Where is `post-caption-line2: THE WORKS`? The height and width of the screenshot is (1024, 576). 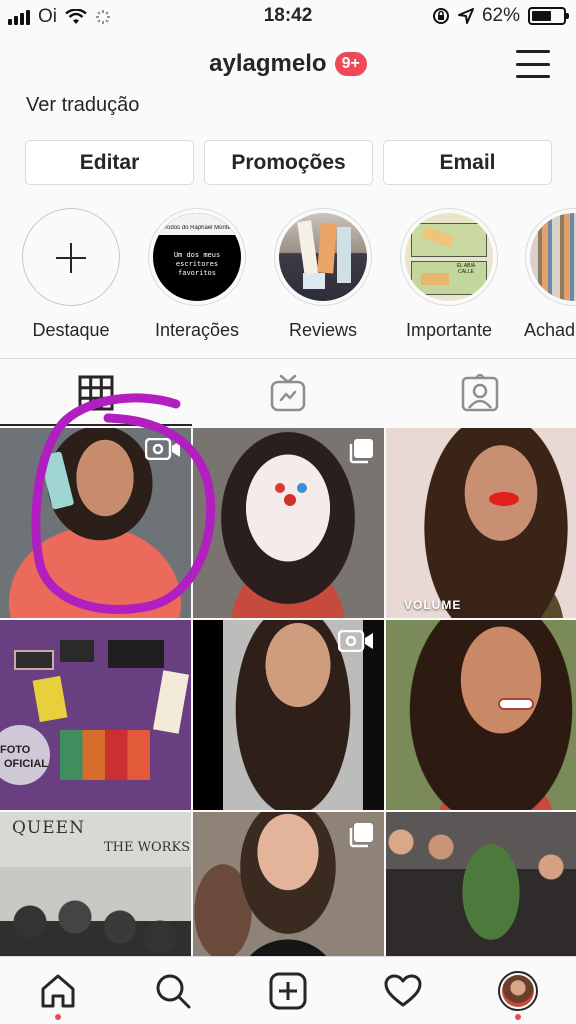 post-caption-line2: THE WORKS is located at coordinates (147, 847).